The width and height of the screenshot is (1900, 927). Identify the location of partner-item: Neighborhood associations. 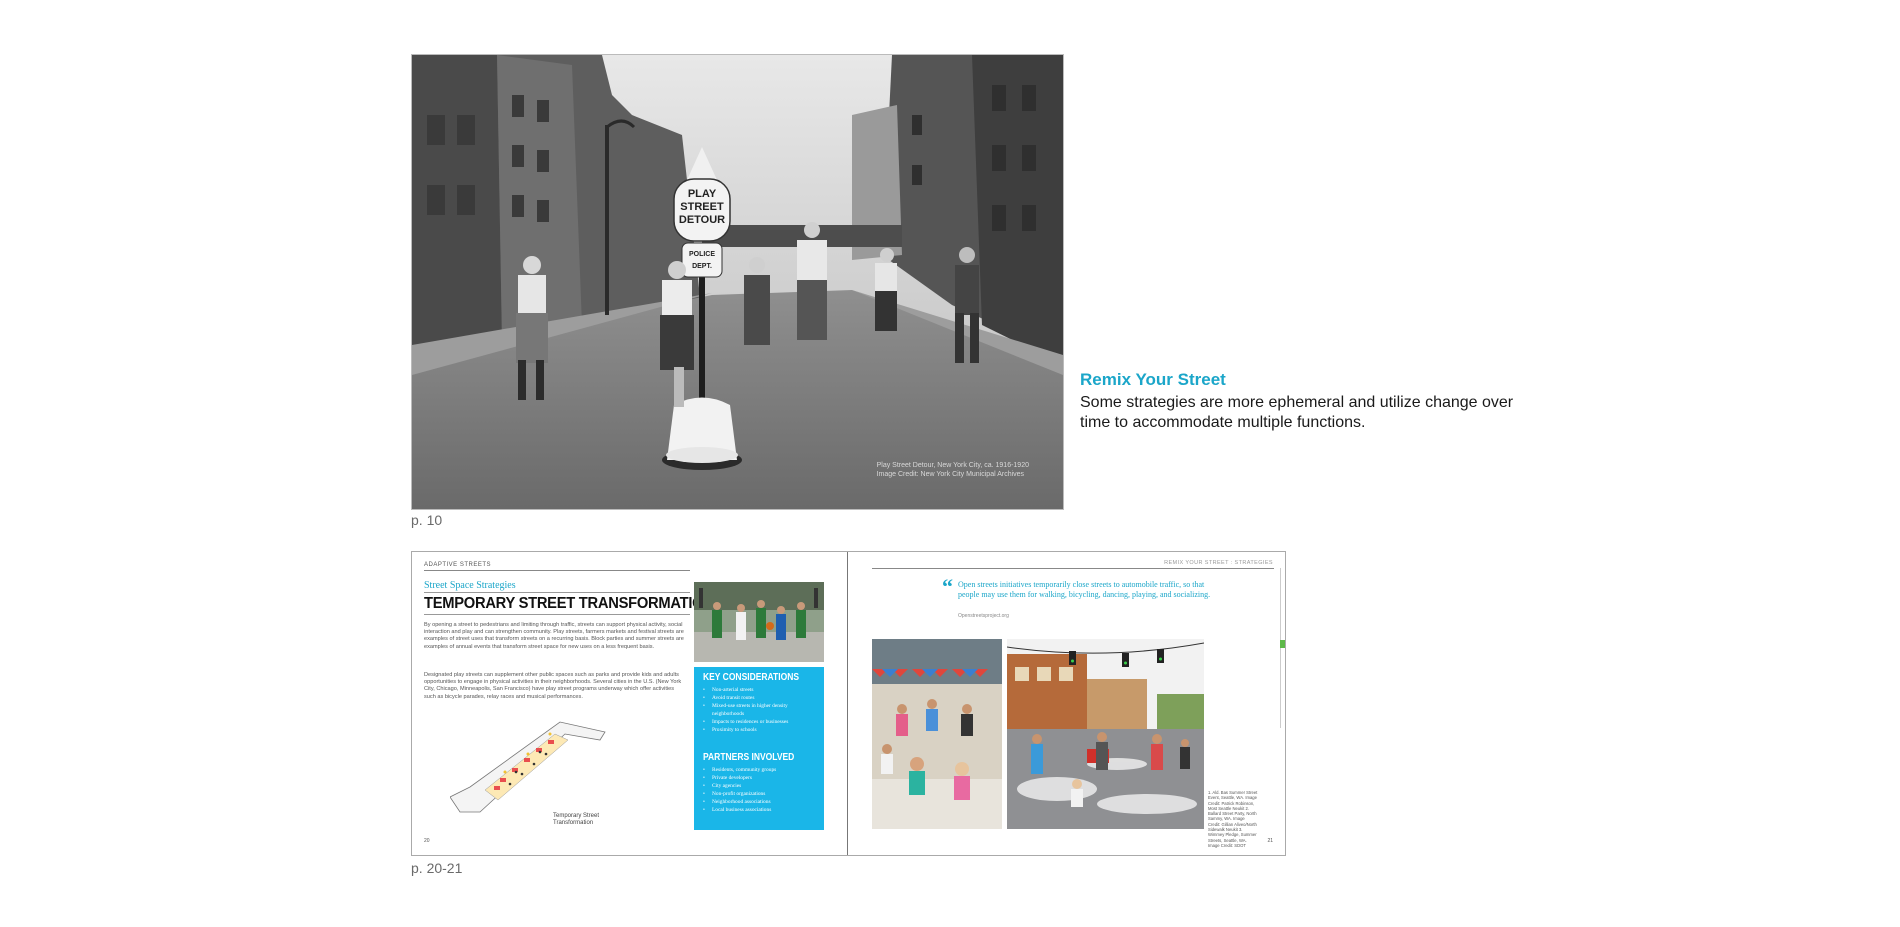
(762, 802).